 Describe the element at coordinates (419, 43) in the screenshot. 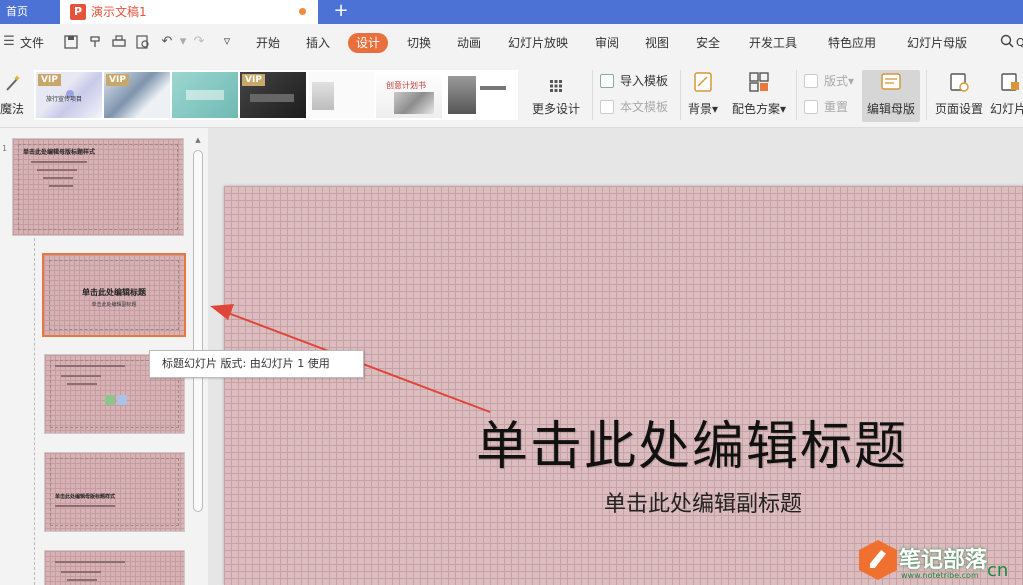

I see `menu-transitions: 切换` at that location.